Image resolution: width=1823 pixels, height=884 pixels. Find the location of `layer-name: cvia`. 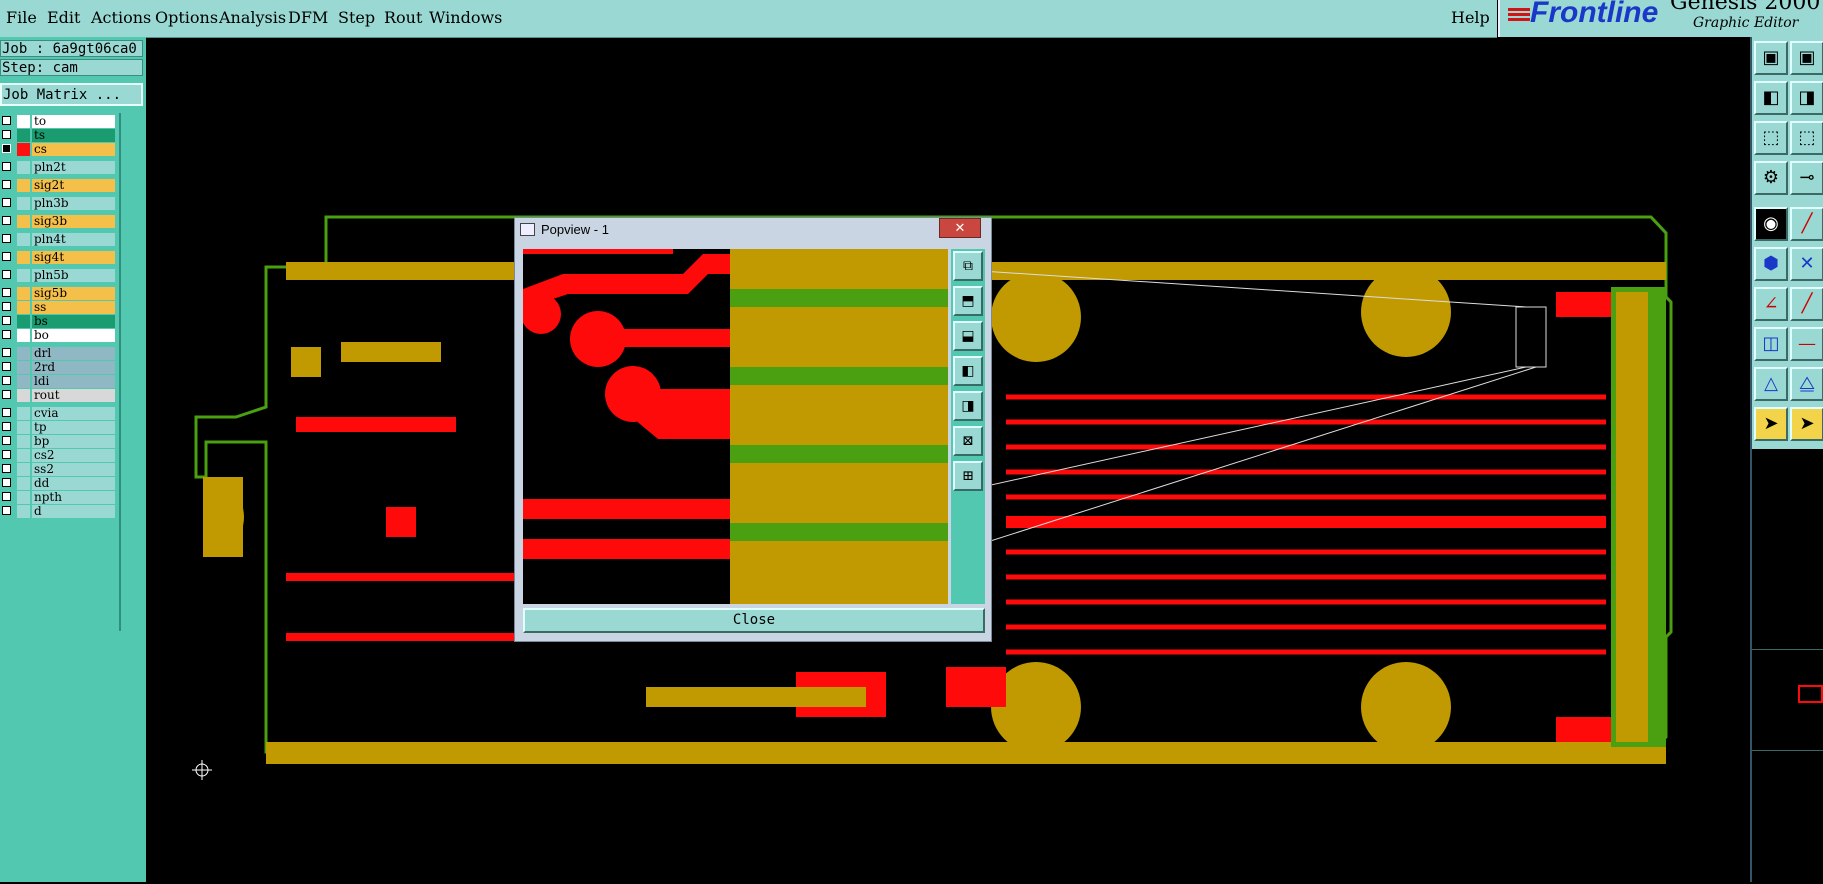

layer-name: cvia is located at coordinates (73, 413).